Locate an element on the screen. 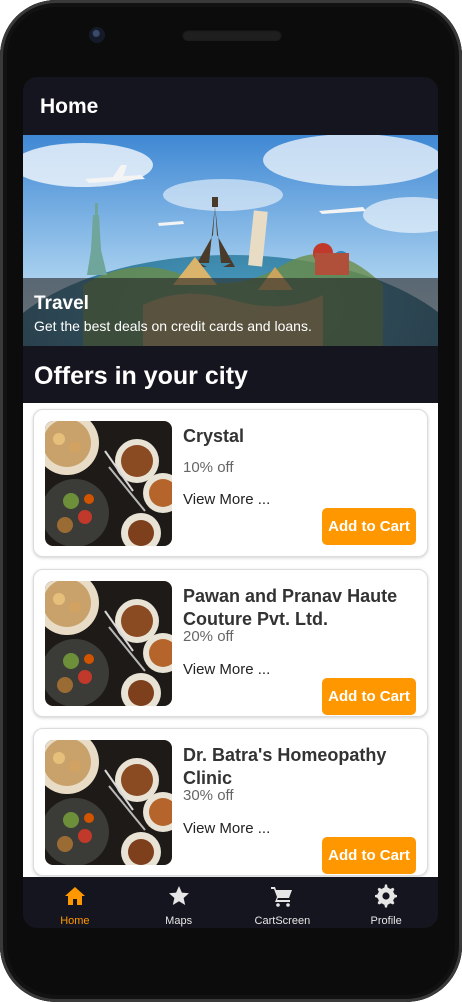 The image size is (462, 1002). nav-item-home: Home is located at coordinates (75, 902).